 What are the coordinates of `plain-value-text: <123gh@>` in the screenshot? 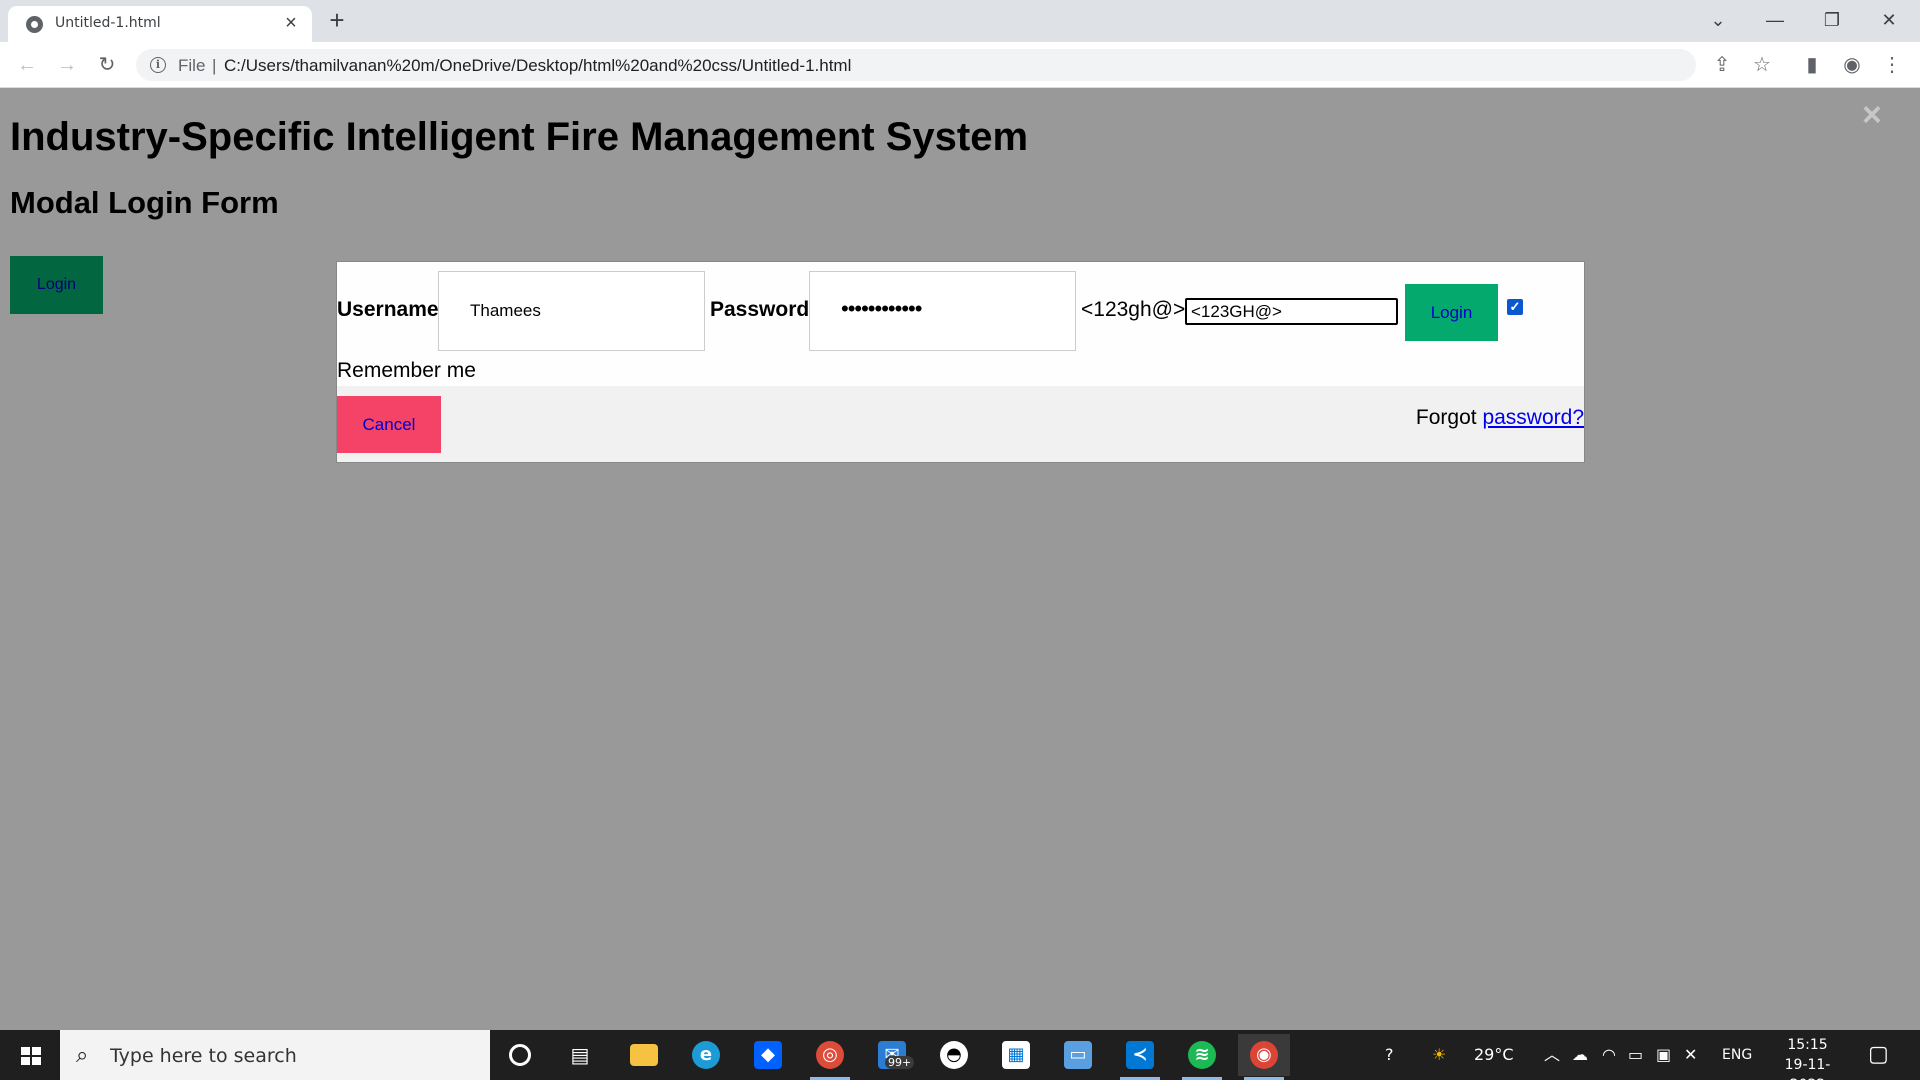 It's located at (1133, 309).